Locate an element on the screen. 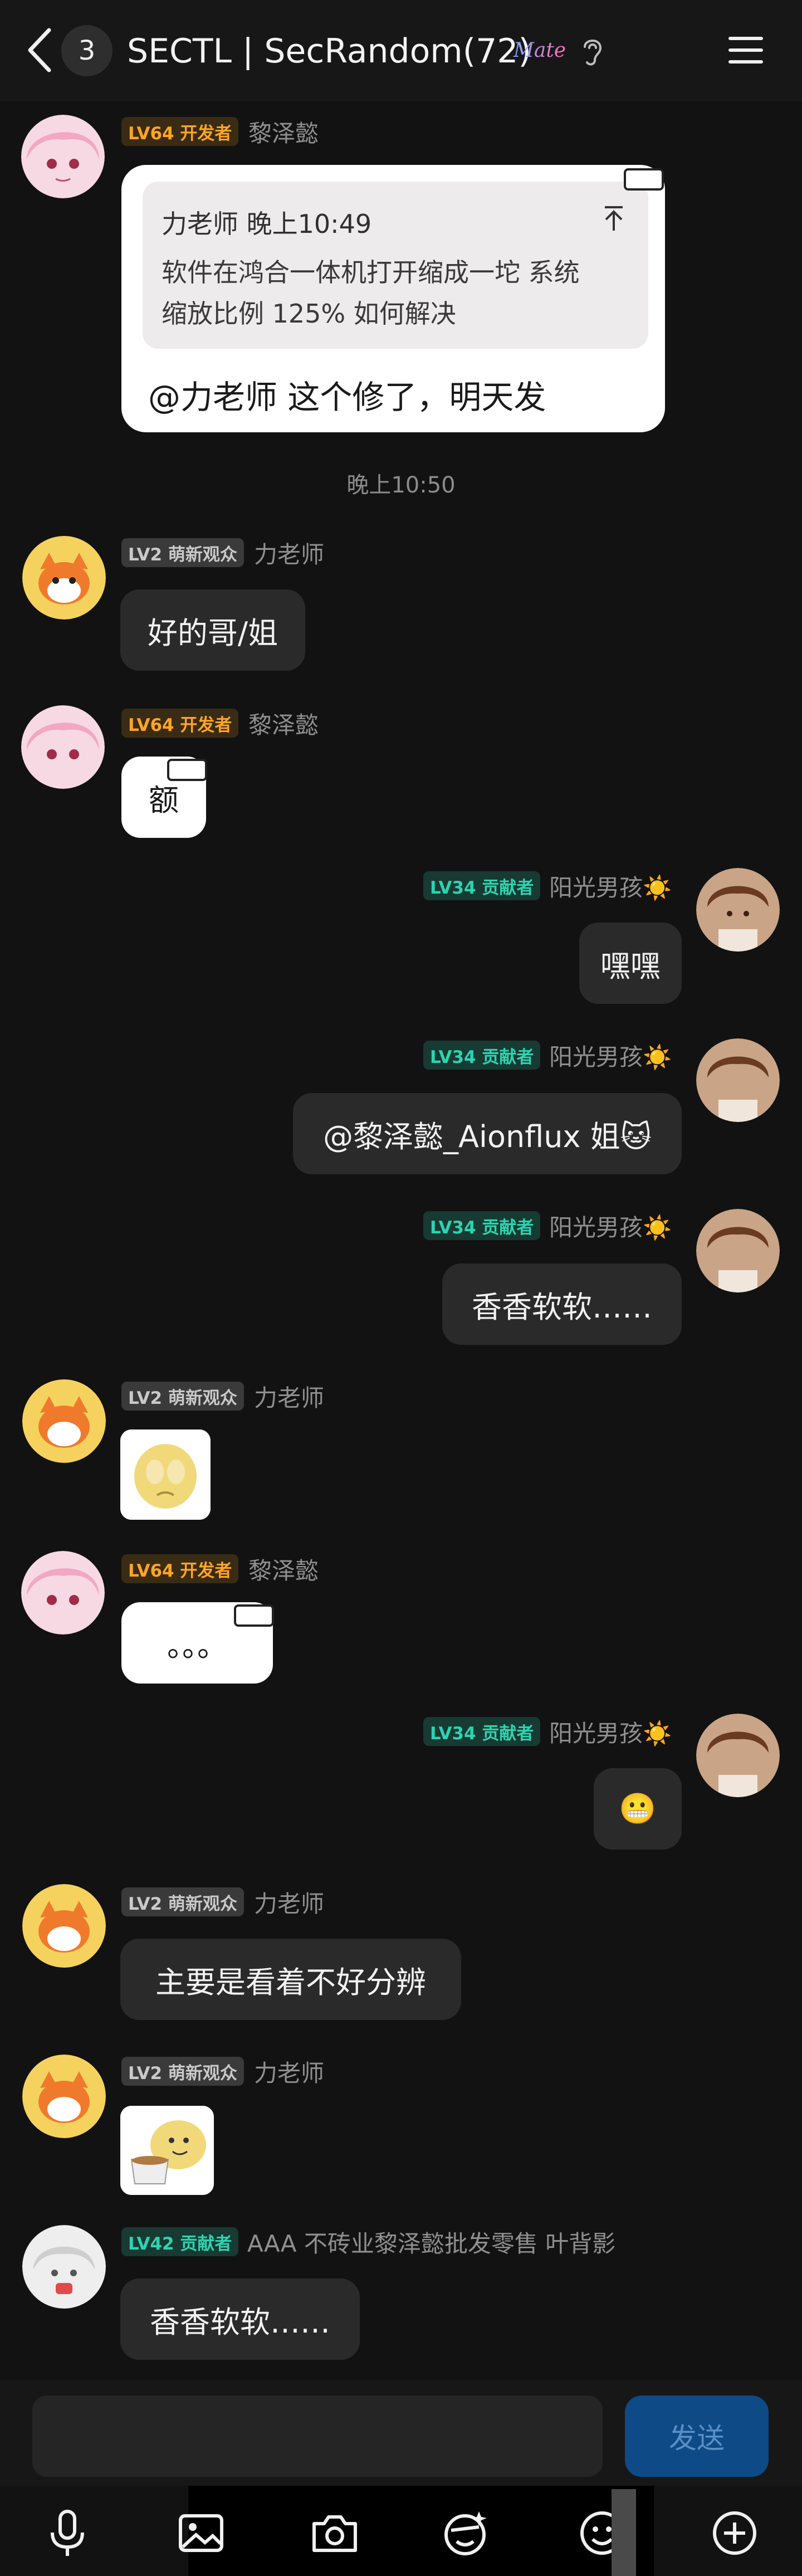 This screenshot has width=802, height=2576. mate-badge-text: Mate is located at coordinates (539, 50).